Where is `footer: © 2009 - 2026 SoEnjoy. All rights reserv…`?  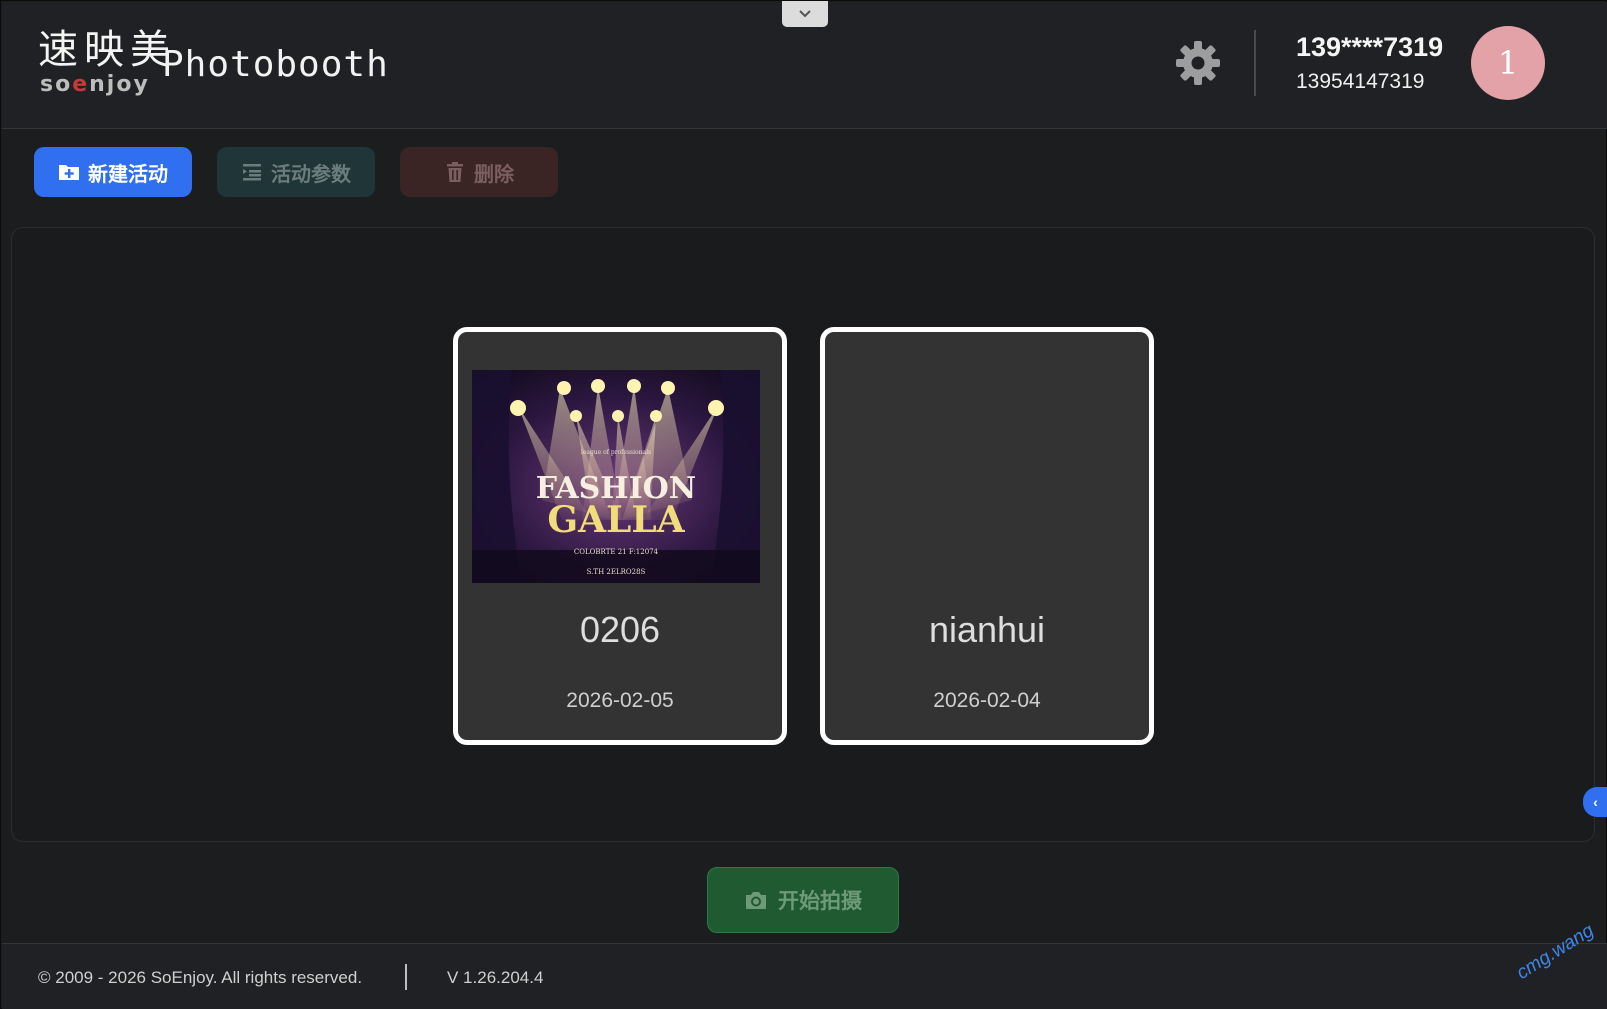 footer: © 2009 - 2026 SoEnjoy. All rights reserv… is located at coordinates (804, 976).